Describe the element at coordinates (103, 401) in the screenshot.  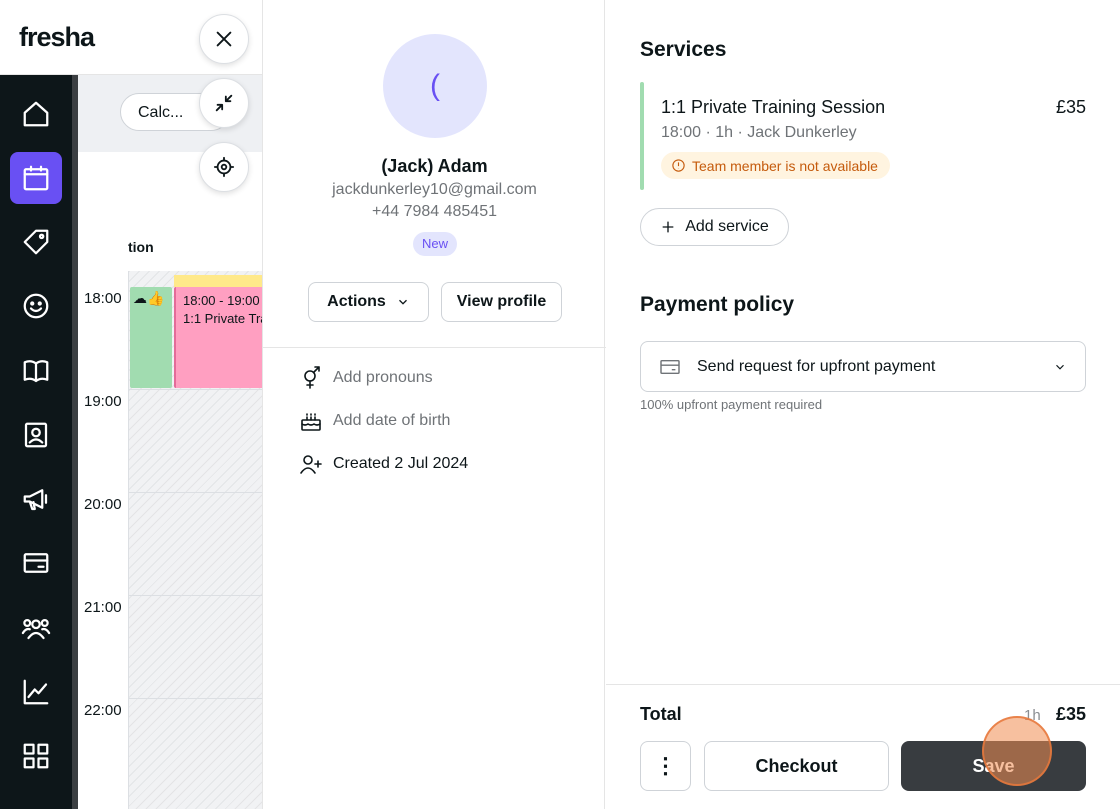
I see `time-label: 19:00` at that location.